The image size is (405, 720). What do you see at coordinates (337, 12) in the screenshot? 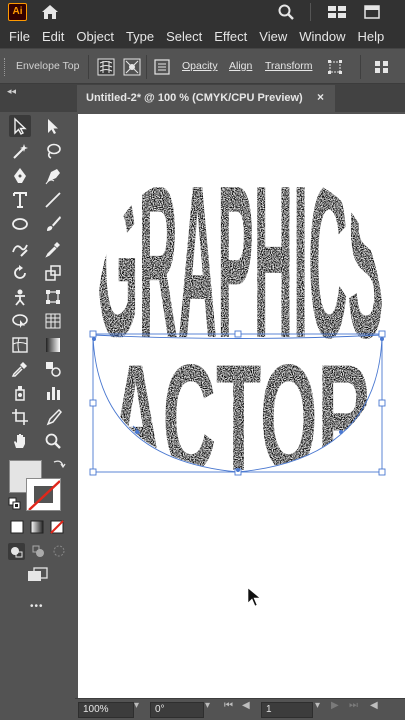
I see `arrange-documents-icon` at bounding box center [337, 12].